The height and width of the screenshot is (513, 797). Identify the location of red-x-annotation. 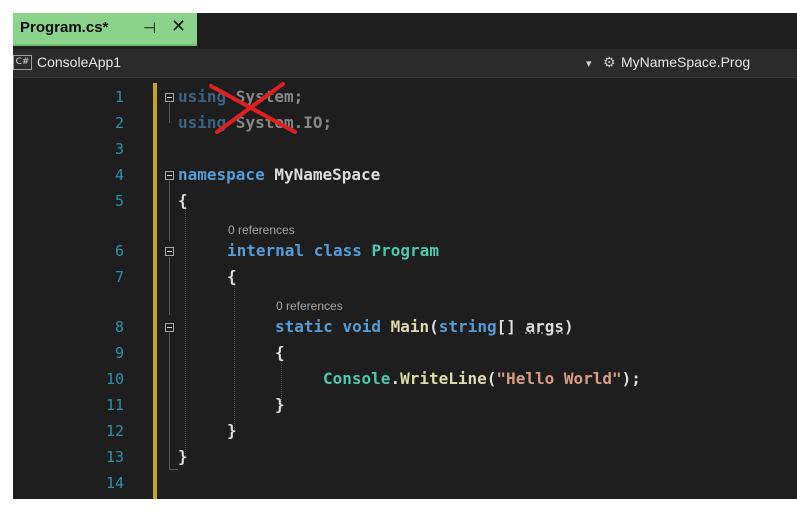
(253, 108).